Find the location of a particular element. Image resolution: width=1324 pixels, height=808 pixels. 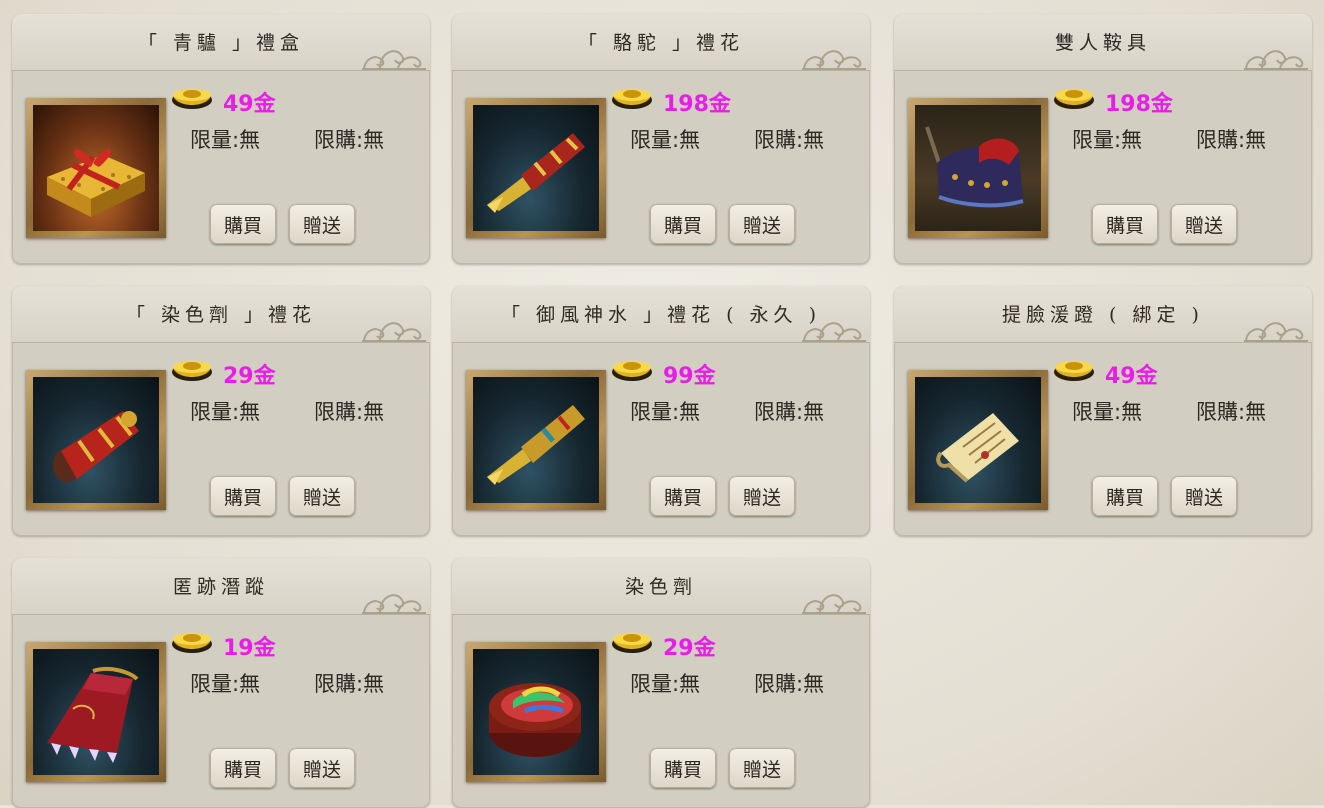

item-header: 「 青驢 」禮盒 is located at coordinates (221, 42).